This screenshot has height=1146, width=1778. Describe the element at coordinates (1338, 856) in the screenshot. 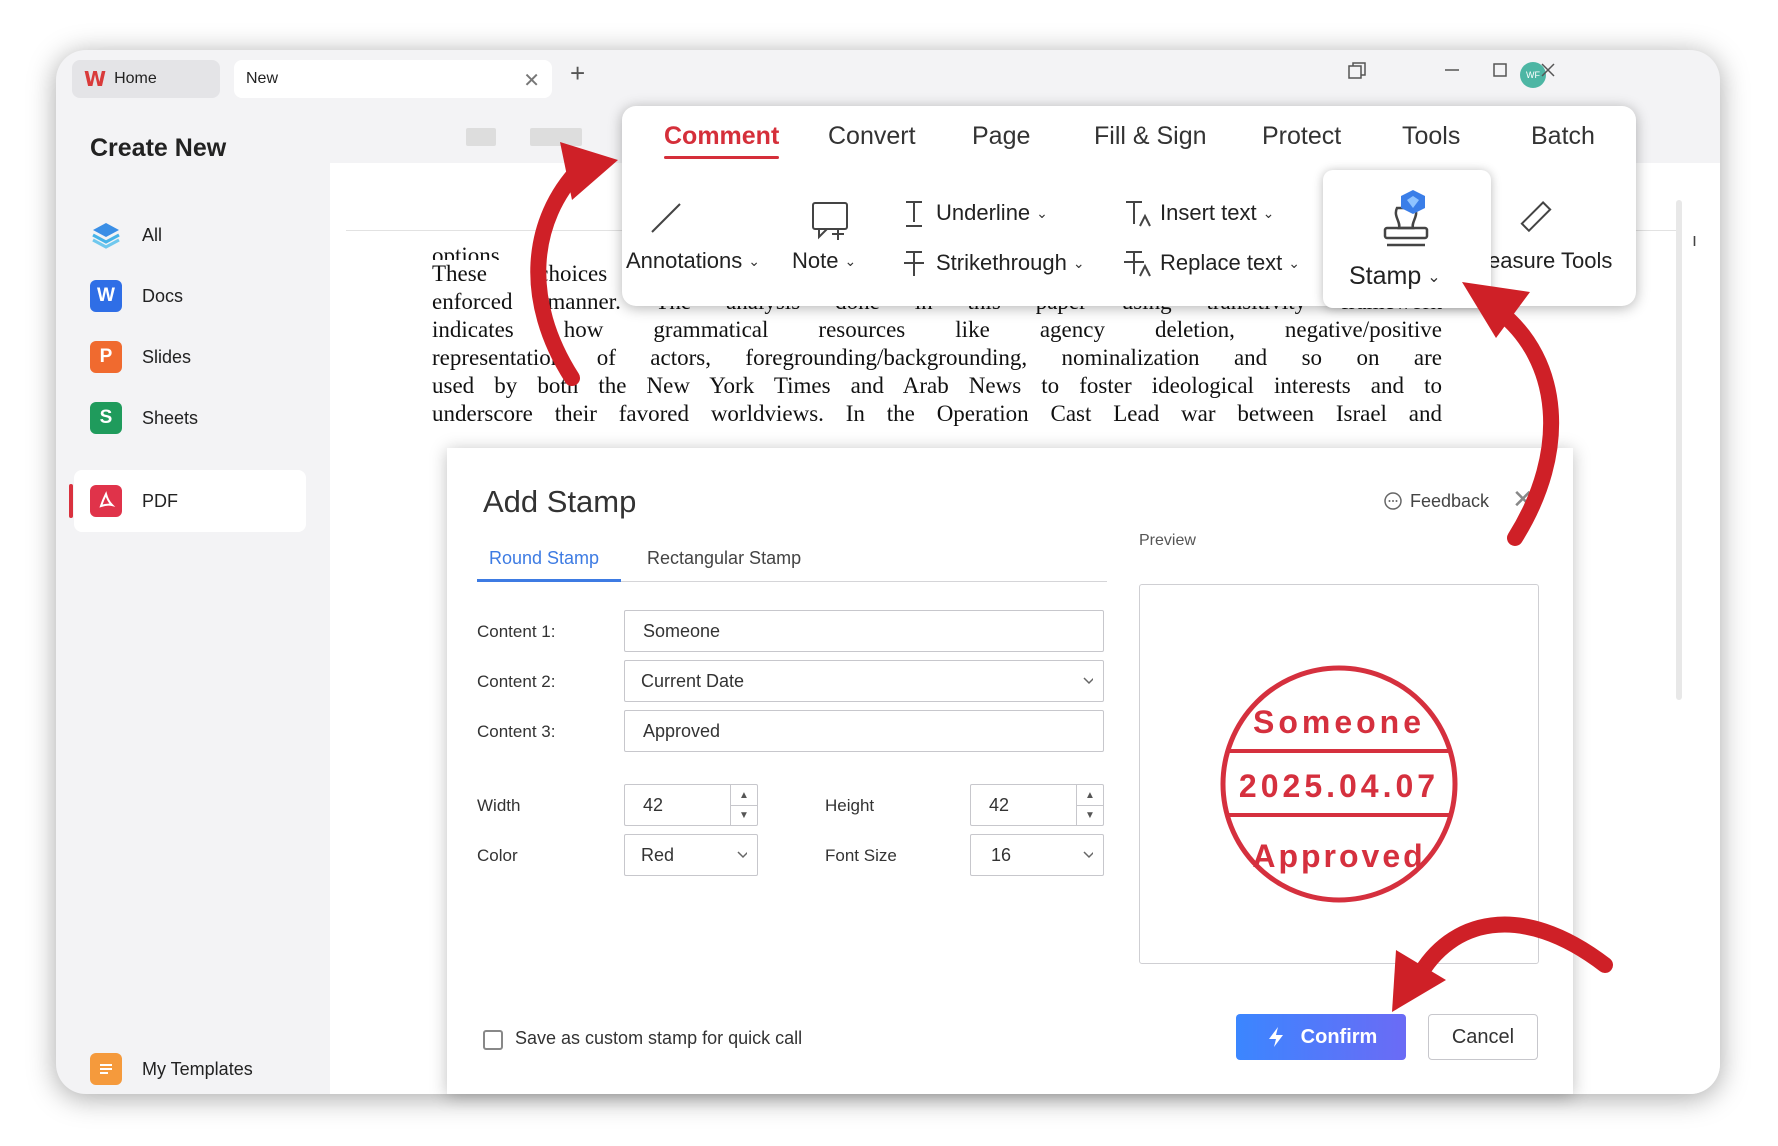

I see `stamp-bottom-text: Approved` at that location.